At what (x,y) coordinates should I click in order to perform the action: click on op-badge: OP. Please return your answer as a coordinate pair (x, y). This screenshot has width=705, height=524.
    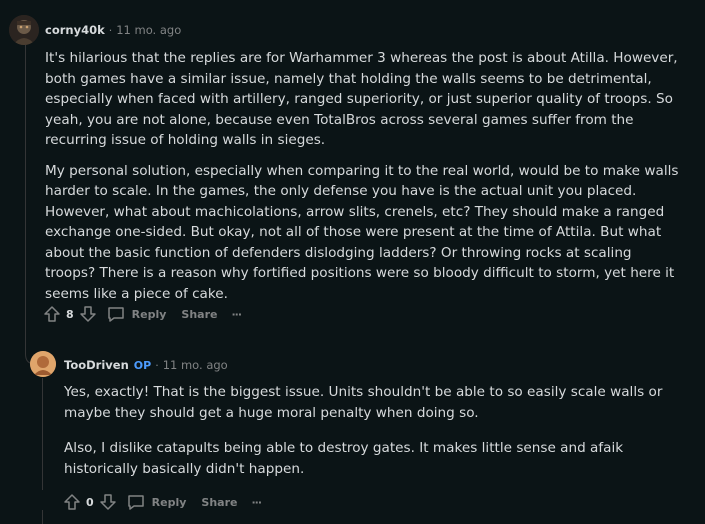
    Looking at the image, I should click on (142, 365).